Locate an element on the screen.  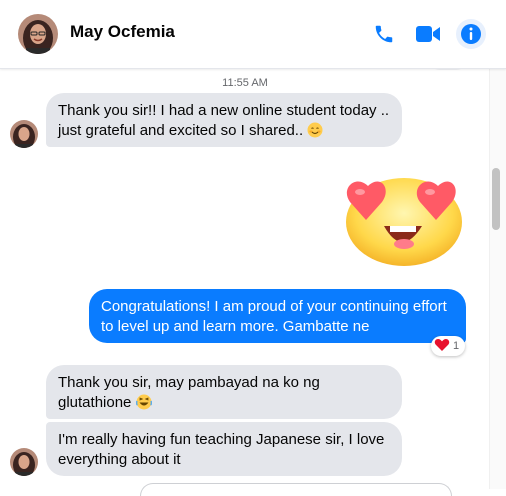
heart-icon is located at coordinates (442, 346).